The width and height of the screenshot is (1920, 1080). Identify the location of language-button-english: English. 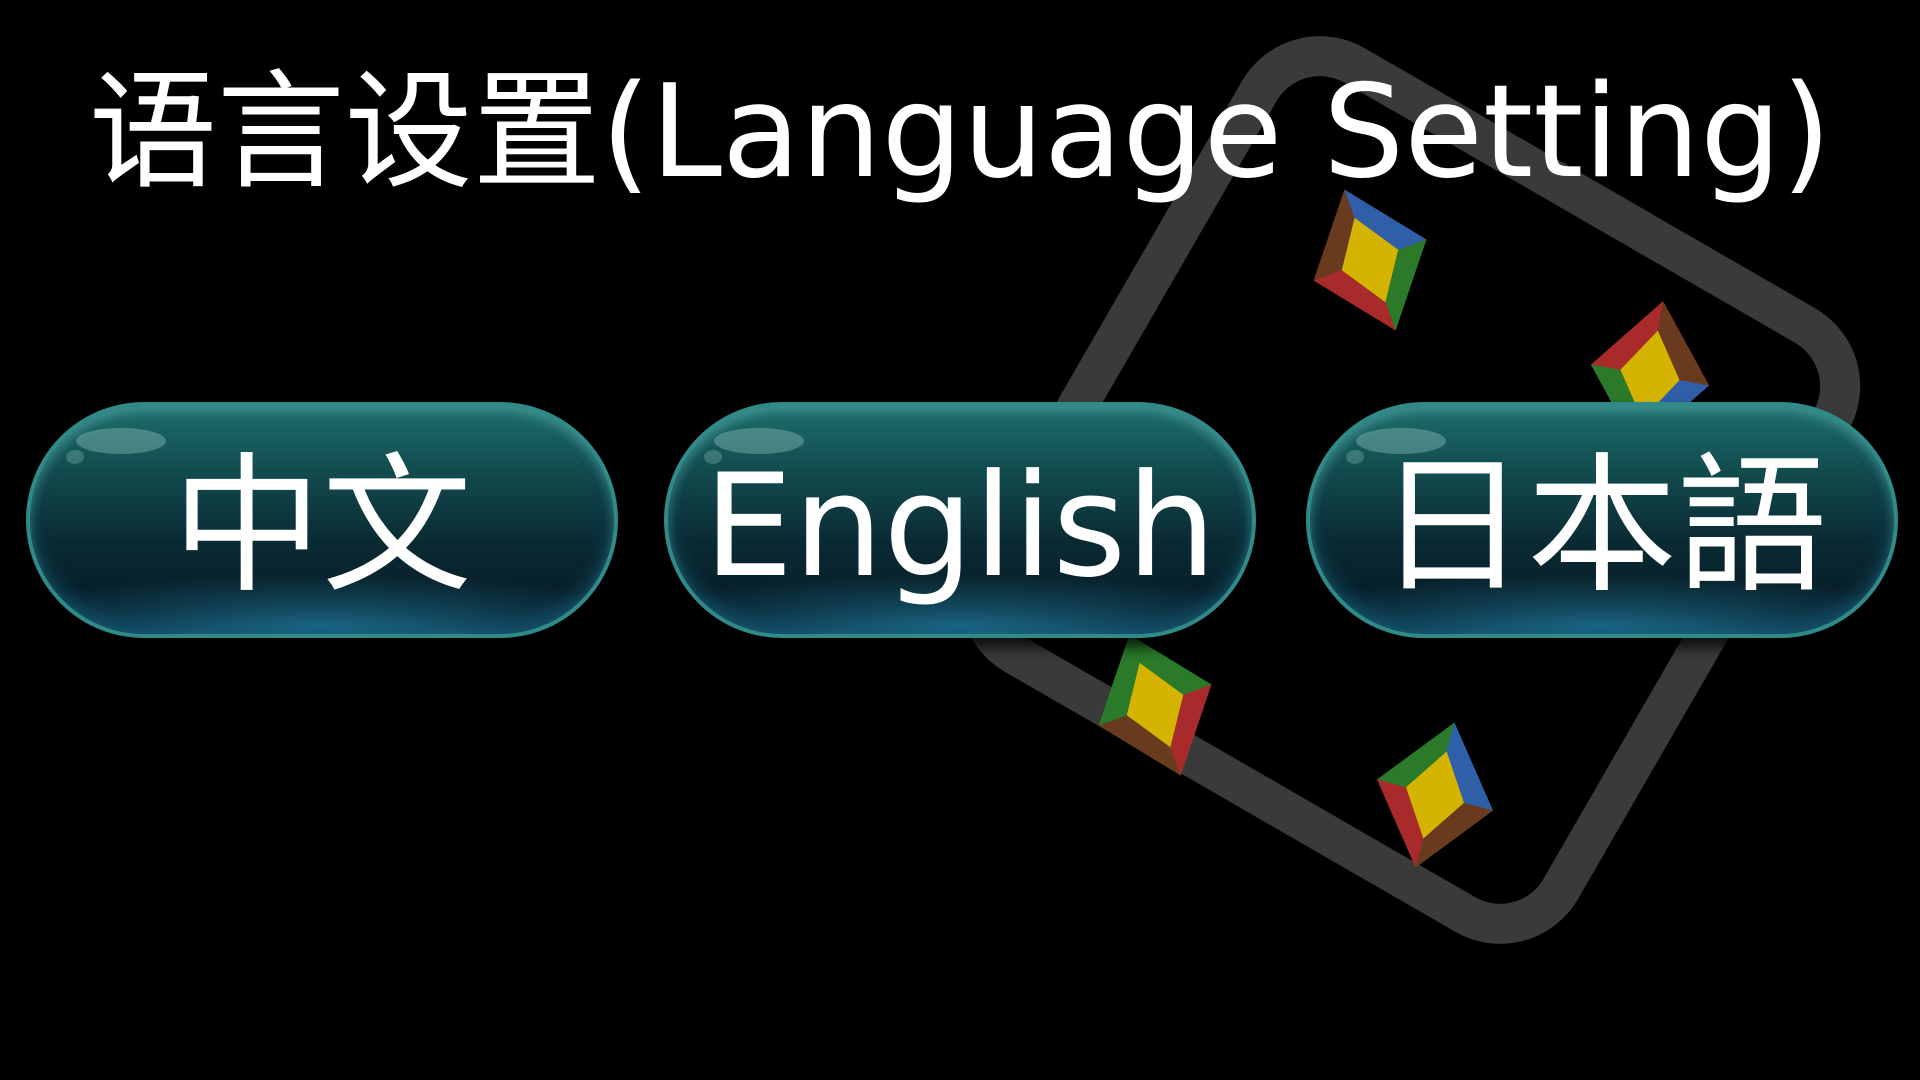
(960, 520).